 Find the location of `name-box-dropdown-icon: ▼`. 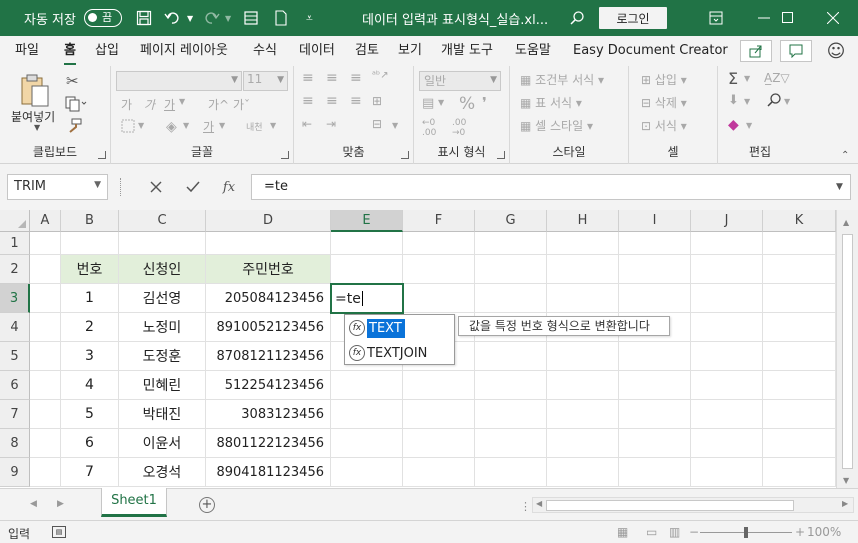

name-box-dropdown-icon: ▼ is located at coordinates (97, 185).